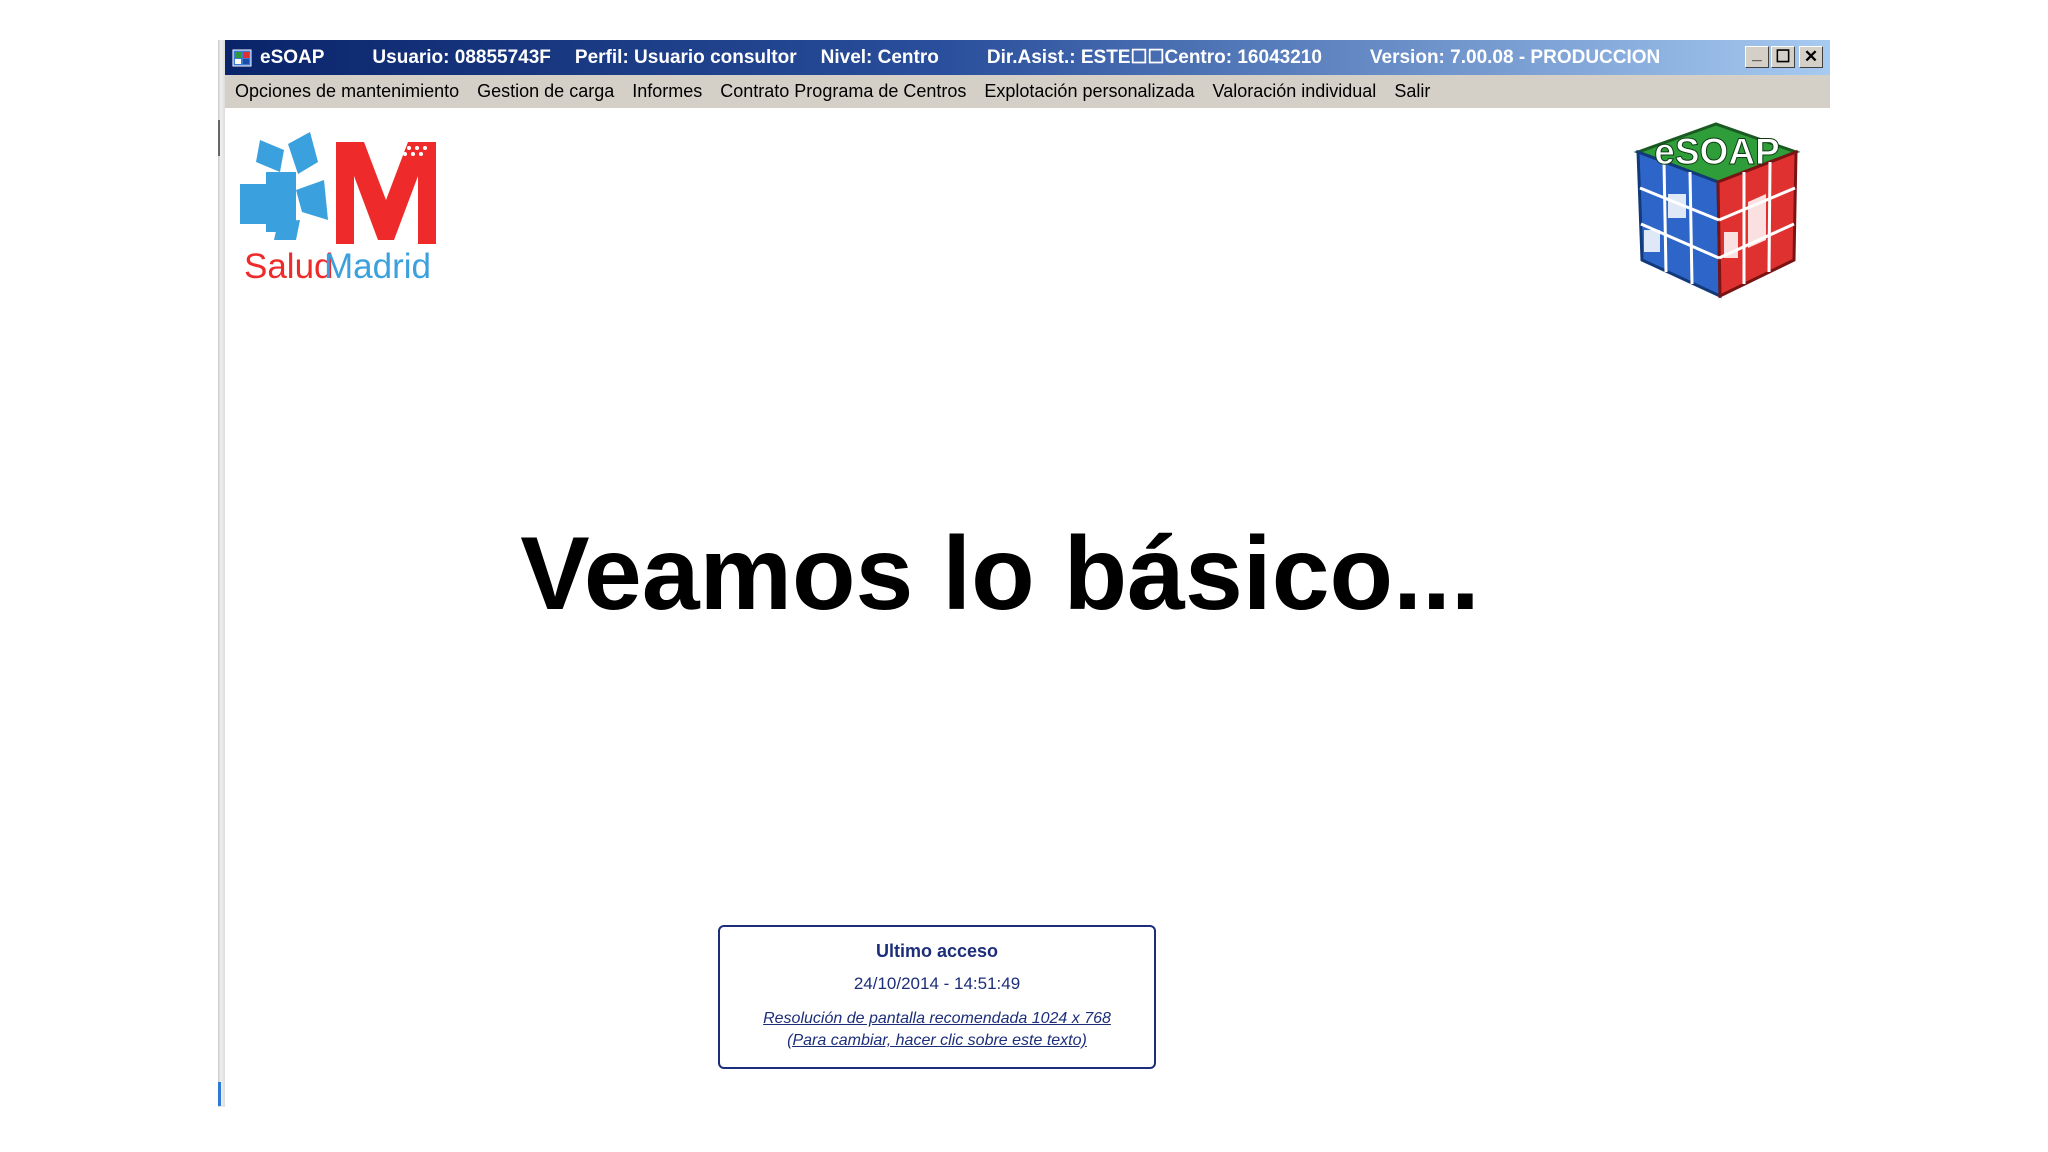 The image size is (2048, 1152). Describe the element at coordinates (292, 57) in the screenshot. I see `app-title: eSOAP` at that location.